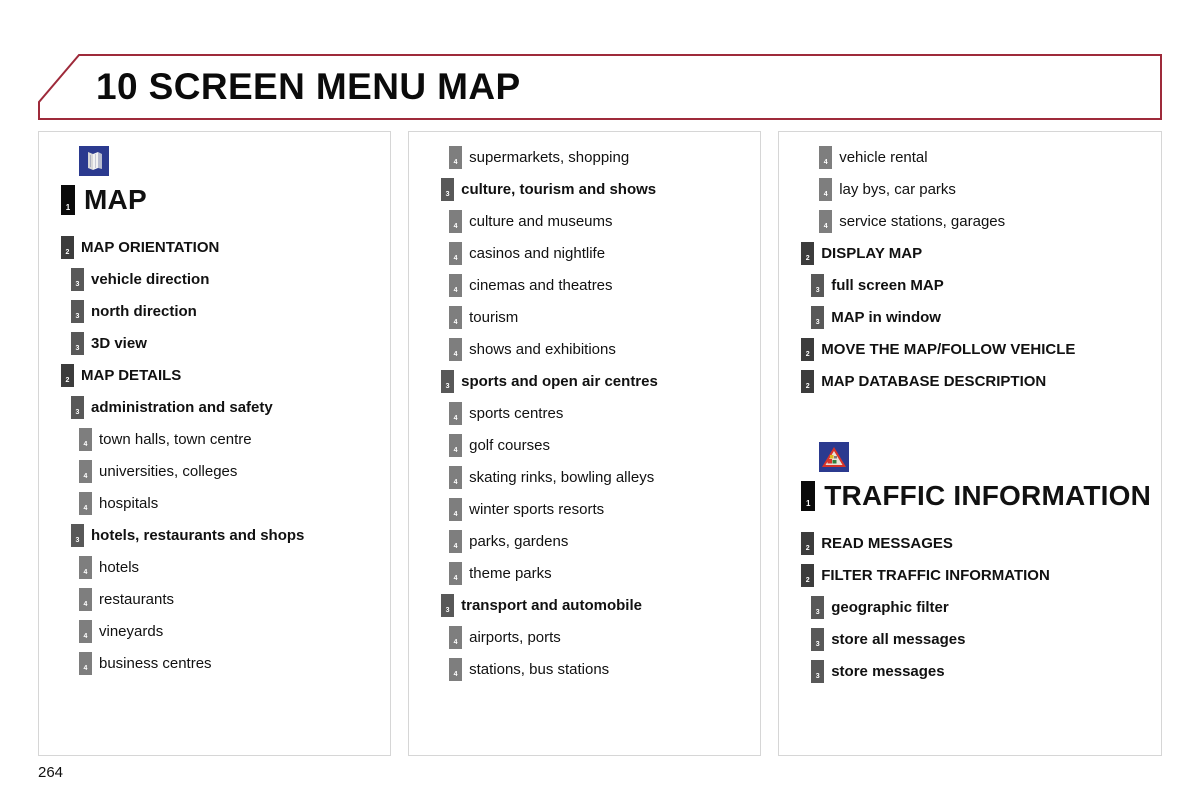 This screenshot has width=1200, height=800. Describe the element at coordinates (559, 381) in the screenshot. I see `menu-item-label: sports and open air centres` at that location.